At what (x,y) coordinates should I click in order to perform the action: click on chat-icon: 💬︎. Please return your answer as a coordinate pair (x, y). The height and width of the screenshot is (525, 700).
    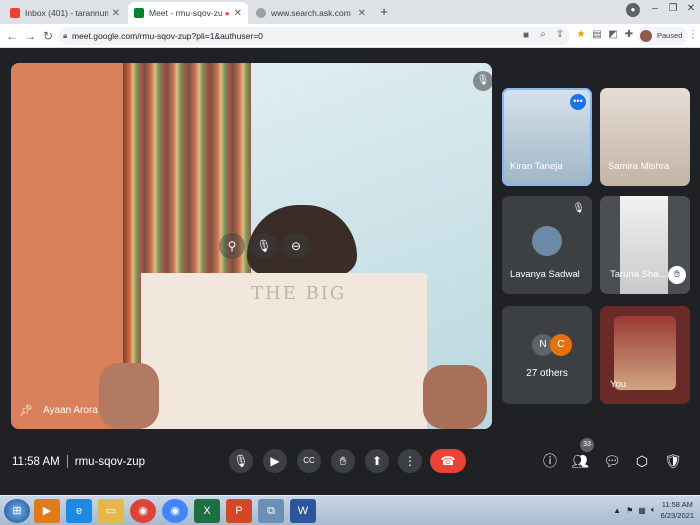
    Looking at the image, I should click on (612, 461).